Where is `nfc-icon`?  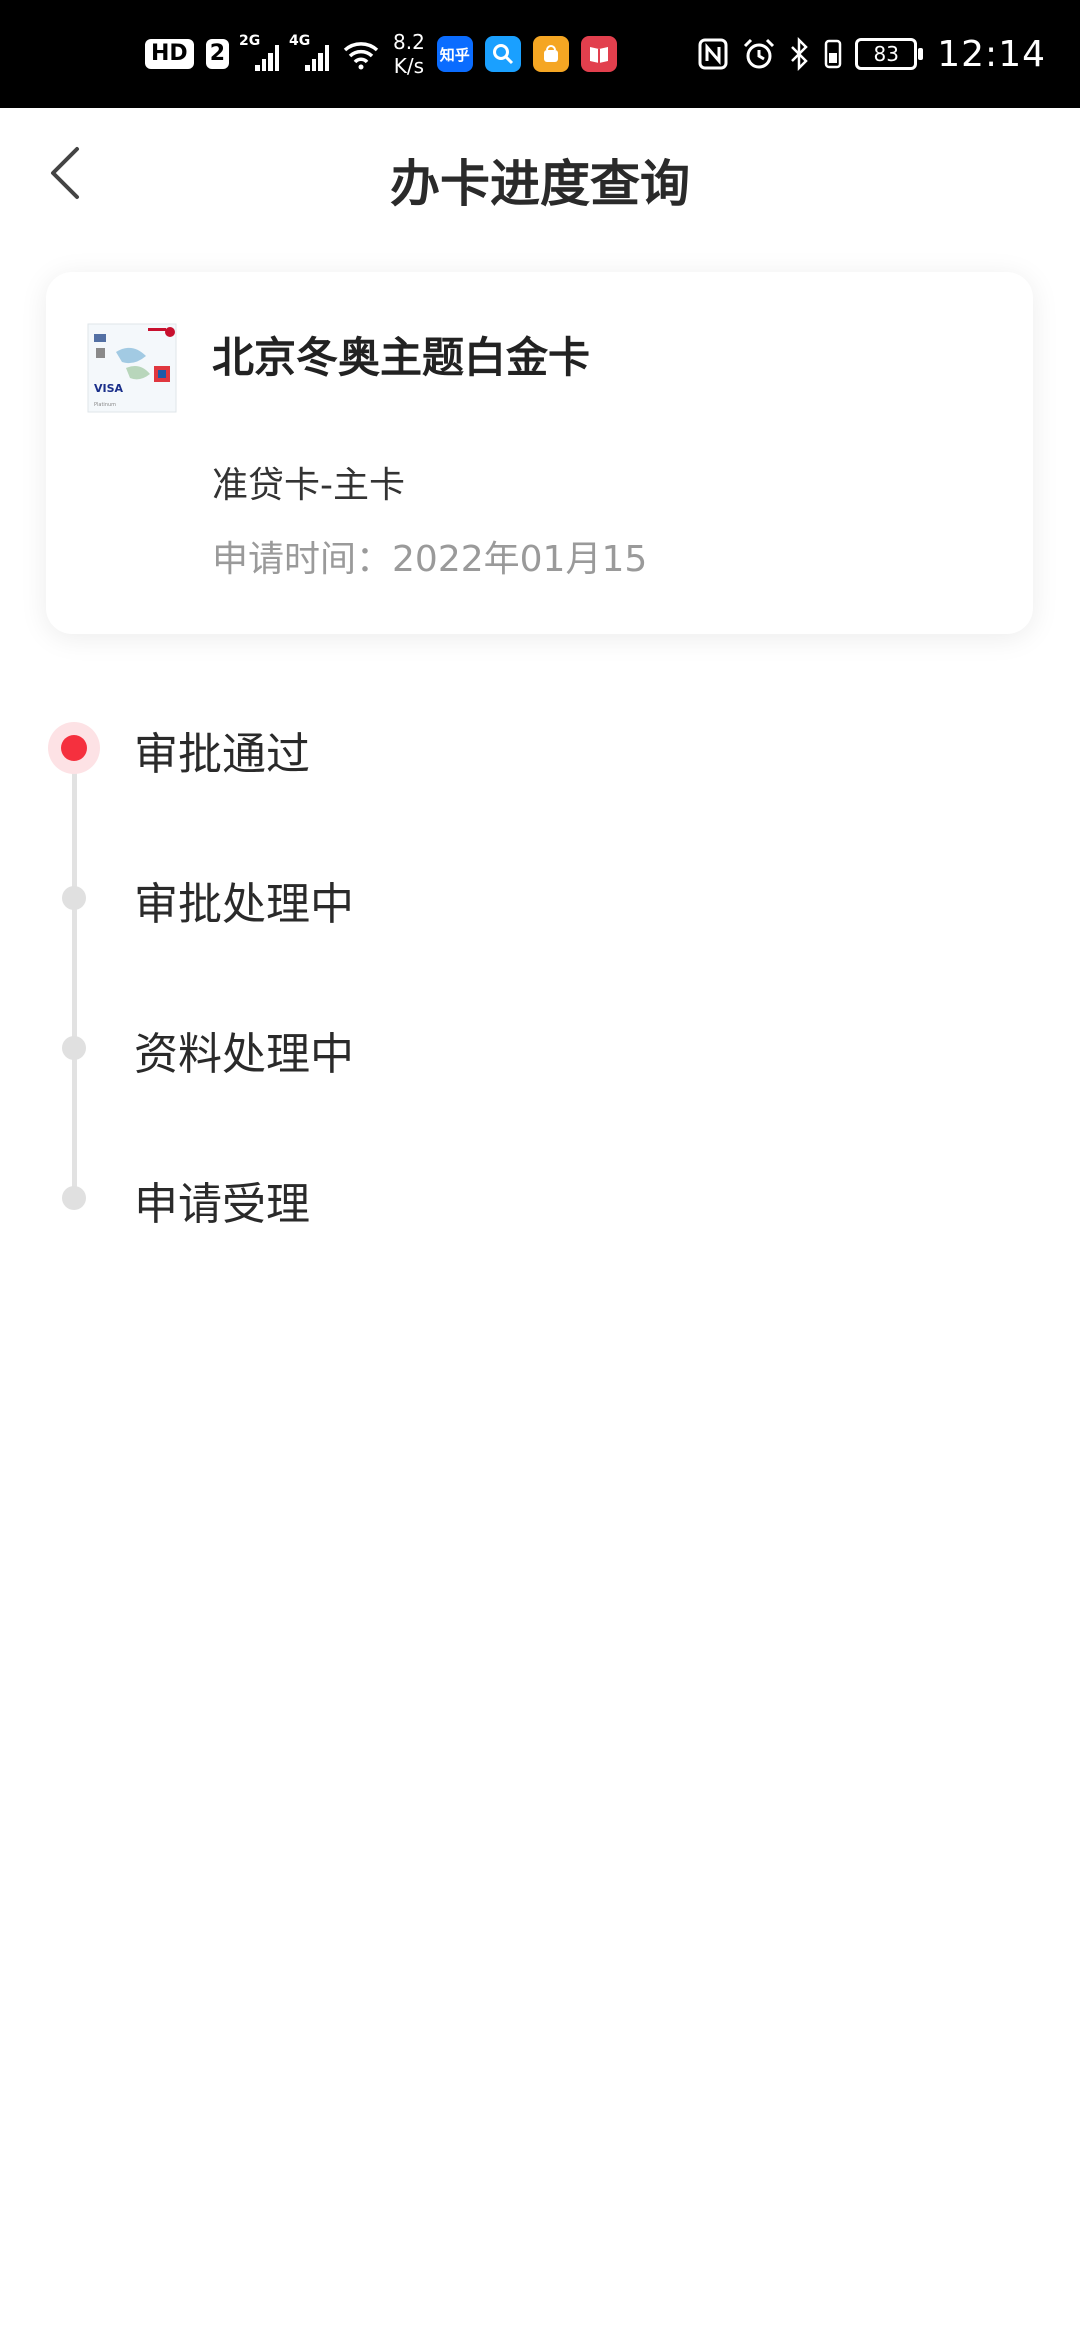 nfc-icon is located at coordinates (713, 54).